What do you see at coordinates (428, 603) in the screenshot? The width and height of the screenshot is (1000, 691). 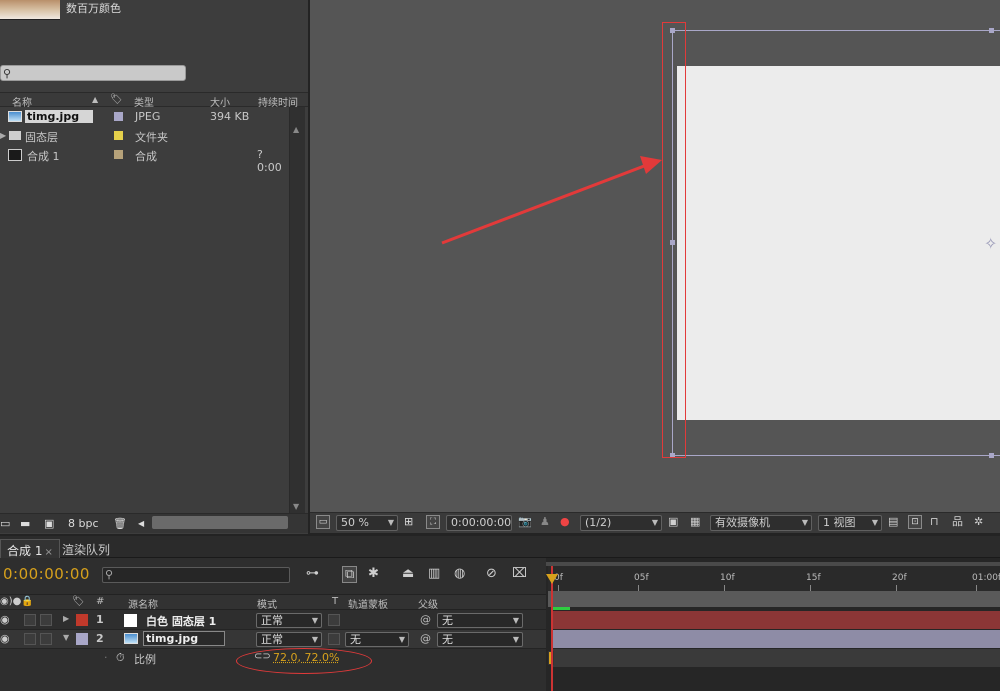 I see `col-parent: 父级` at bounding box center [428, 603].